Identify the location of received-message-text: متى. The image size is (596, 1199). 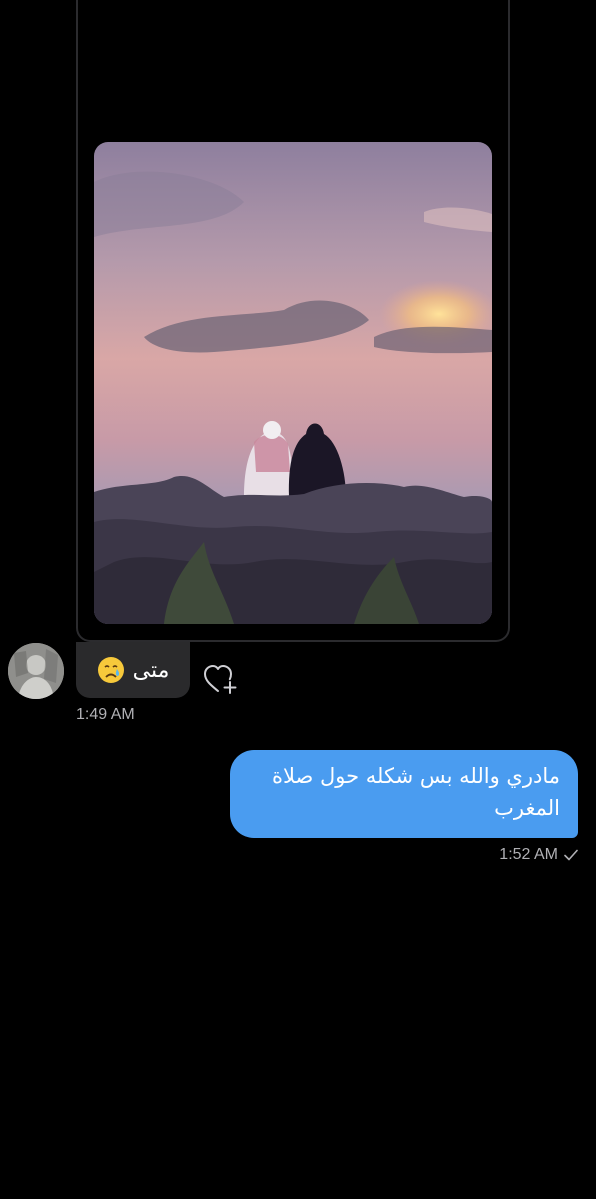
(151, 670).